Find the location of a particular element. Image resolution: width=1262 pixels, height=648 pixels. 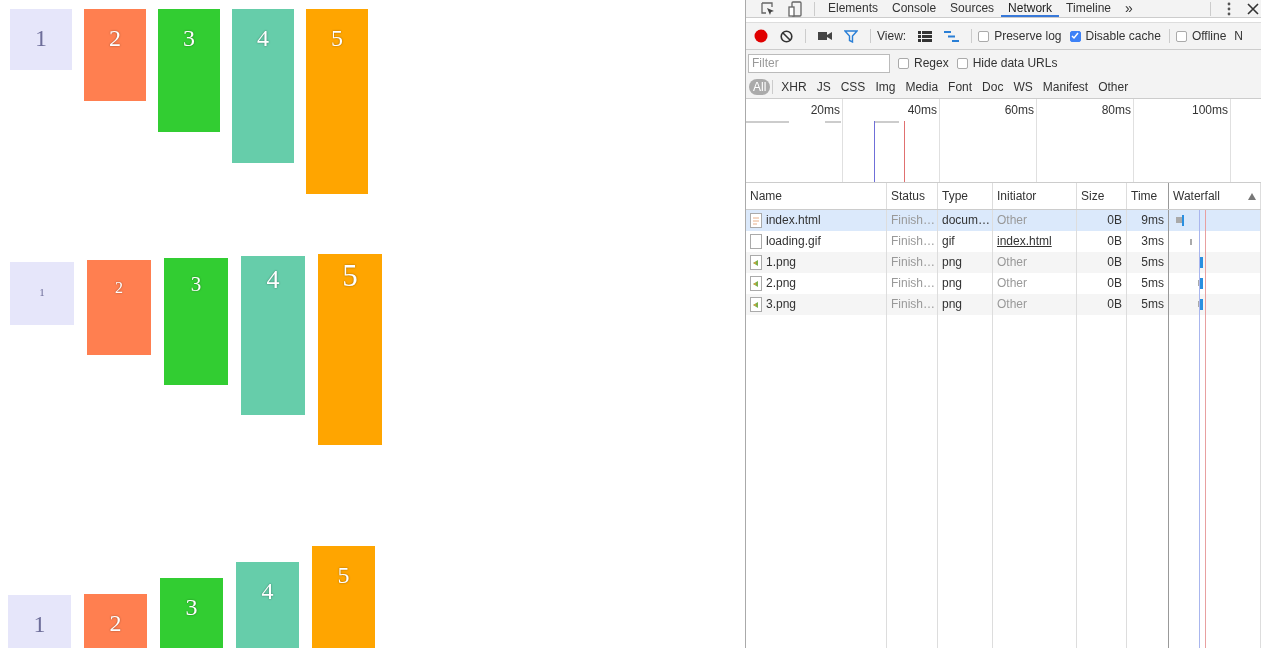

type-filter: Other is located at coordinates (1113, 87).